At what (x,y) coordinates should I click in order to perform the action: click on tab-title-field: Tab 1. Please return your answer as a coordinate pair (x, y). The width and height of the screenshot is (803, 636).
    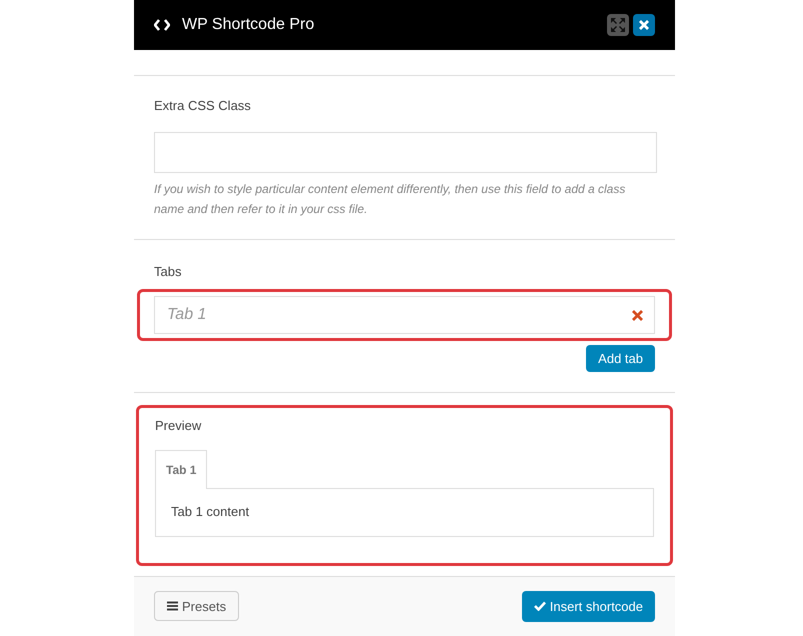
    Looking at the image, I should click on (404, 315).